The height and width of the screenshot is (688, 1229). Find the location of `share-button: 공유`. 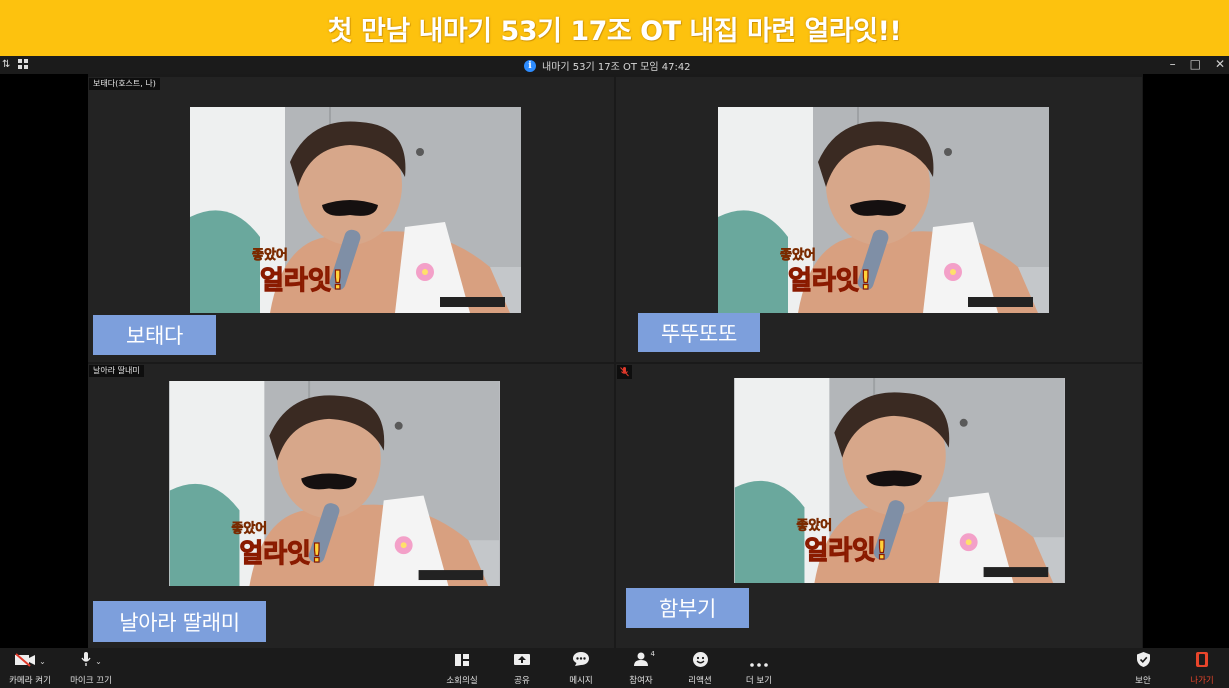

share-button: 공유 is located at coordinates (522, 668).